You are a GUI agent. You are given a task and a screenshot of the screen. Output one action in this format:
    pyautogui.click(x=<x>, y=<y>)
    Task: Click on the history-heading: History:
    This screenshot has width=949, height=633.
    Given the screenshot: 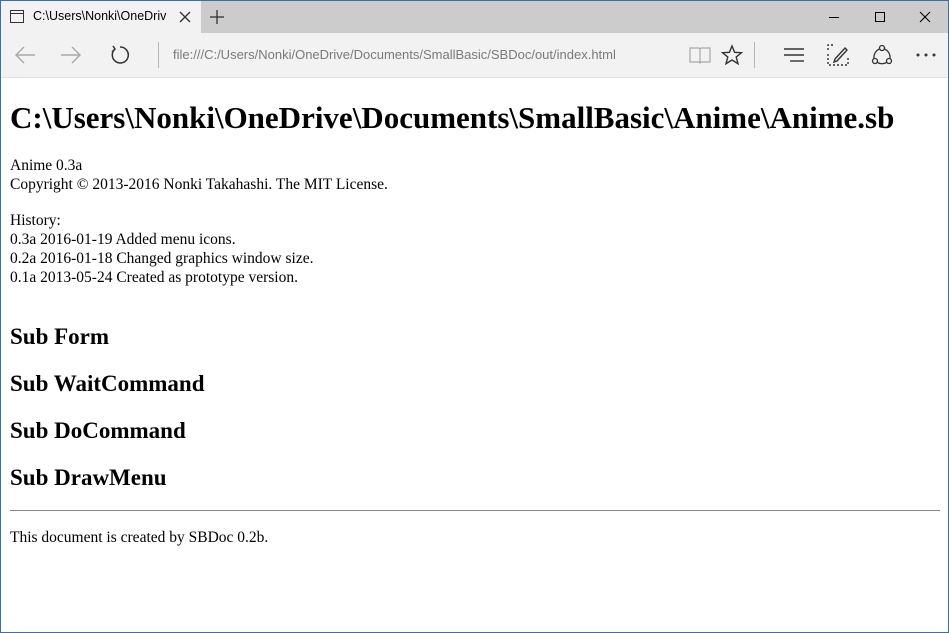 What is the action you would take?
    pyautogui.click(x=35, y=220)
    